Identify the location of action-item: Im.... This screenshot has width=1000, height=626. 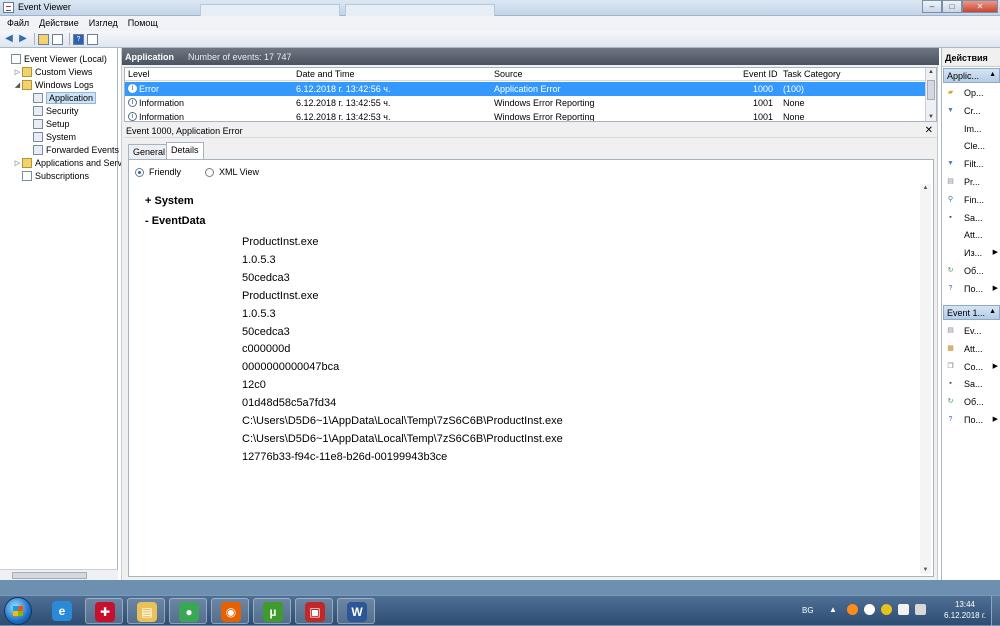
(971, 129).